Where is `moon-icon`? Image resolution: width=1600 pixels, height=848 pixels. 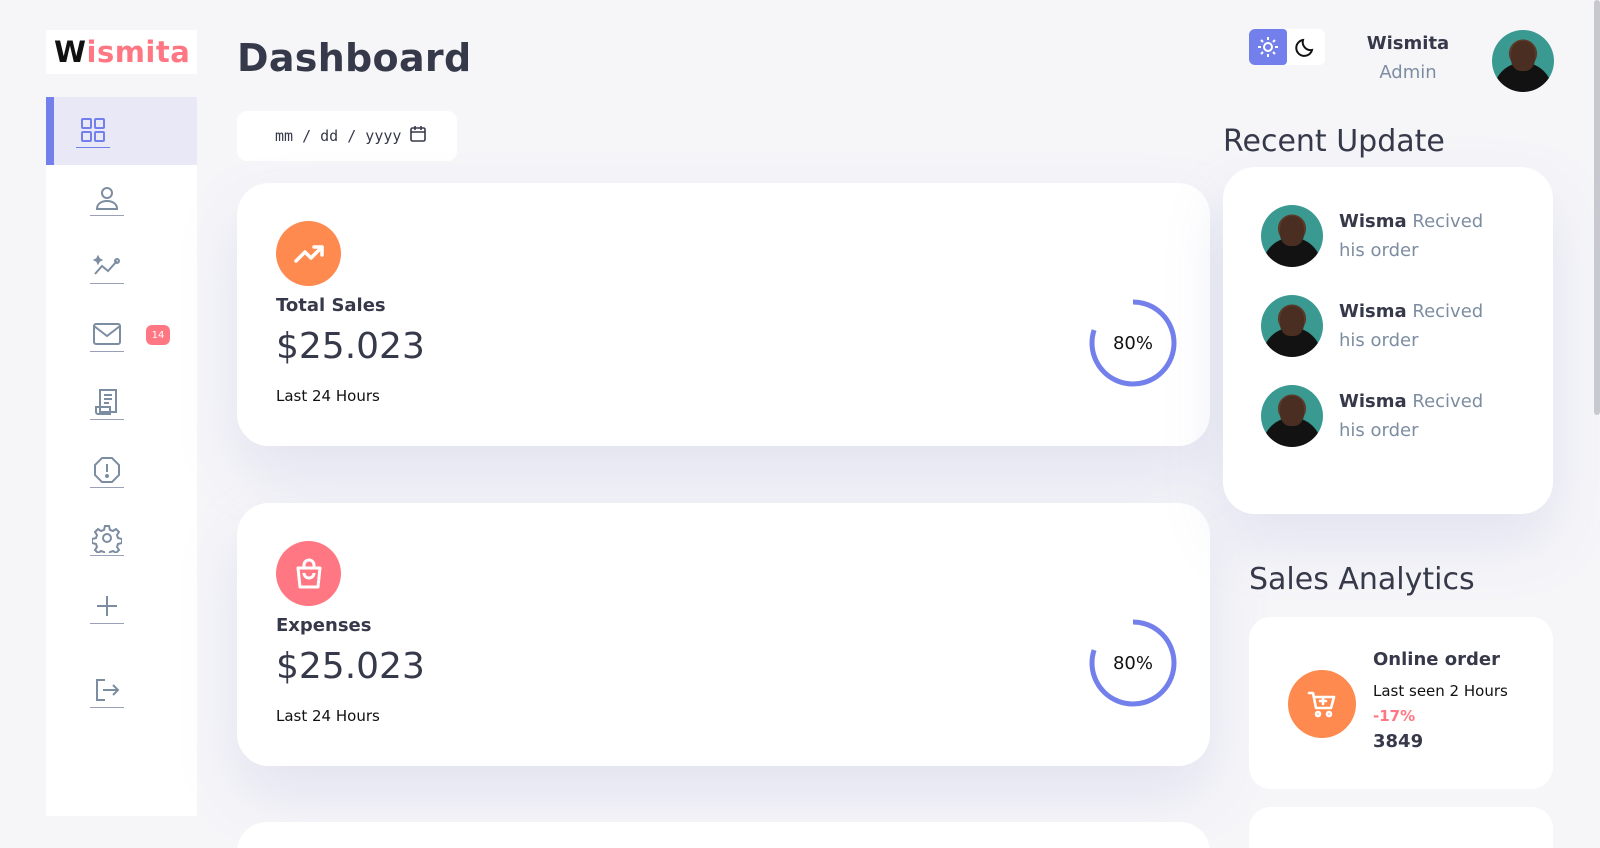 moon-icon is located at coordinates (1306, 47).